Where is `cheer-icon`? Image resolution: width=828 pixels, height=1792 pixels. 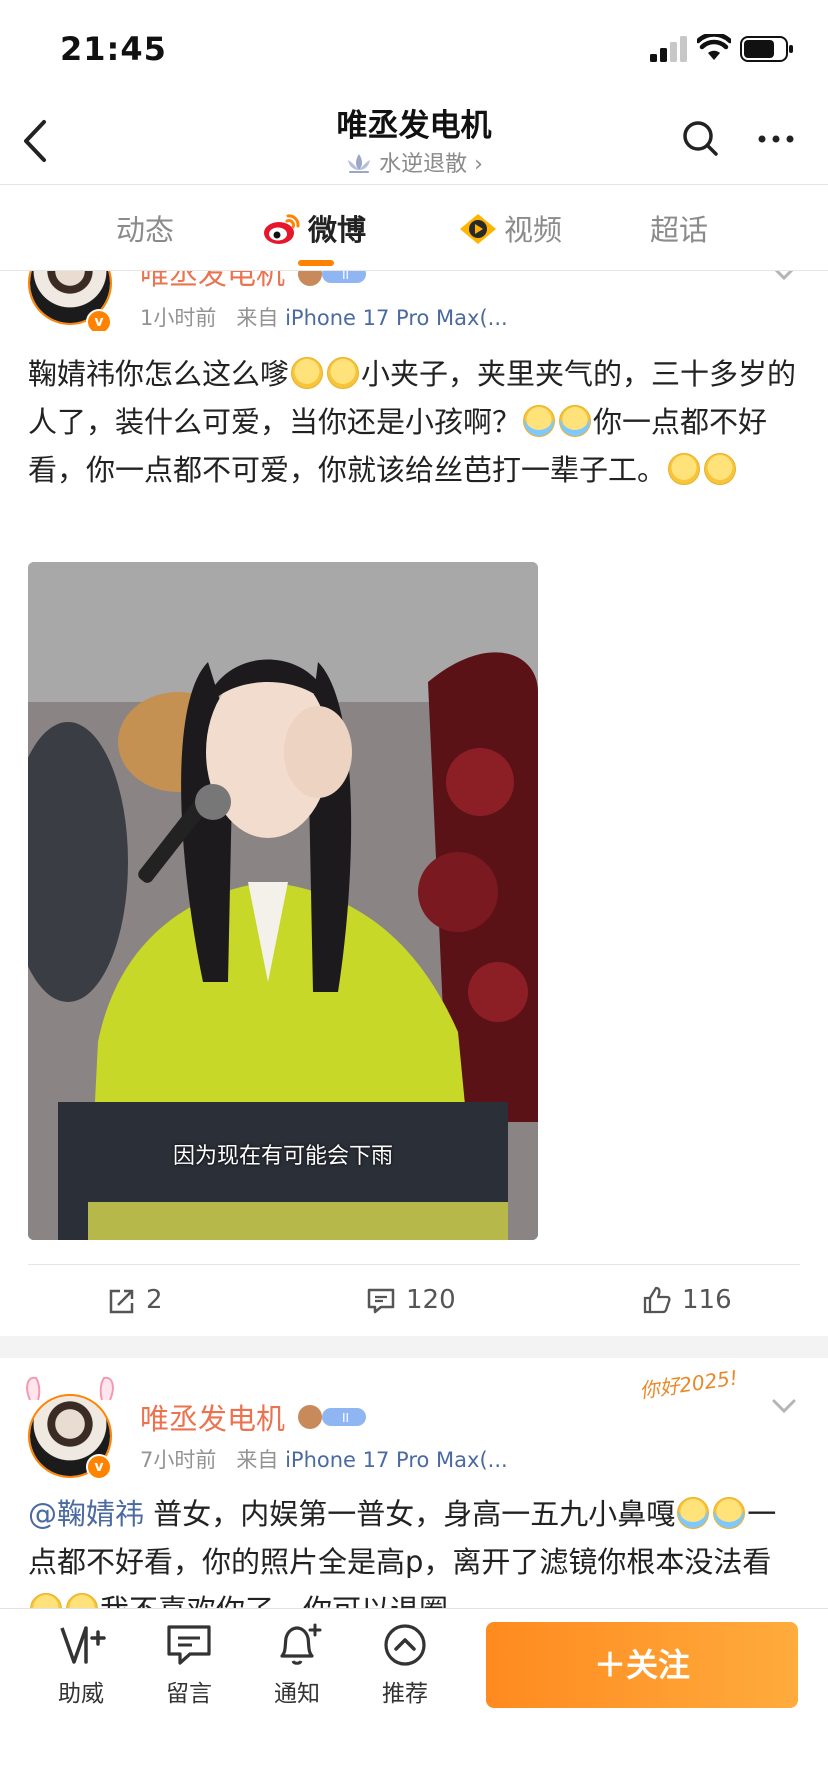
cheer-icon is located at coordinates (83, 1645).